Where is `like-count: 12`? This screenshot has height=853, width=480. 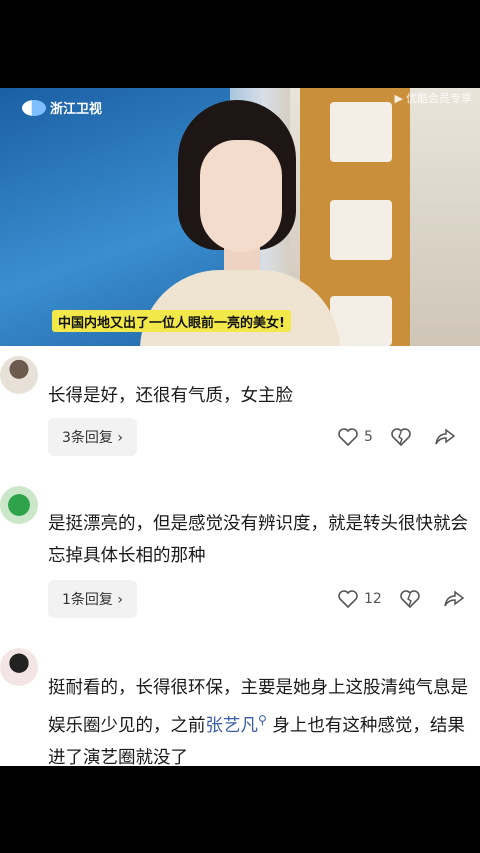 like-count: 12 is located at coordinates (373, 599).